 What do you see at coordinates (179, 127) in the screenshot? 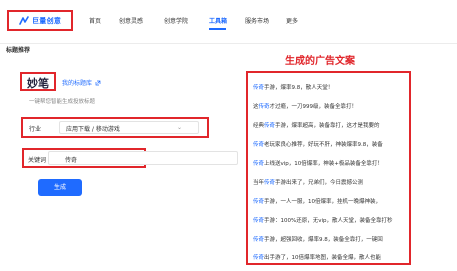
I see `chevron-down-icon: ⌄` at bounding box center [179, 127].